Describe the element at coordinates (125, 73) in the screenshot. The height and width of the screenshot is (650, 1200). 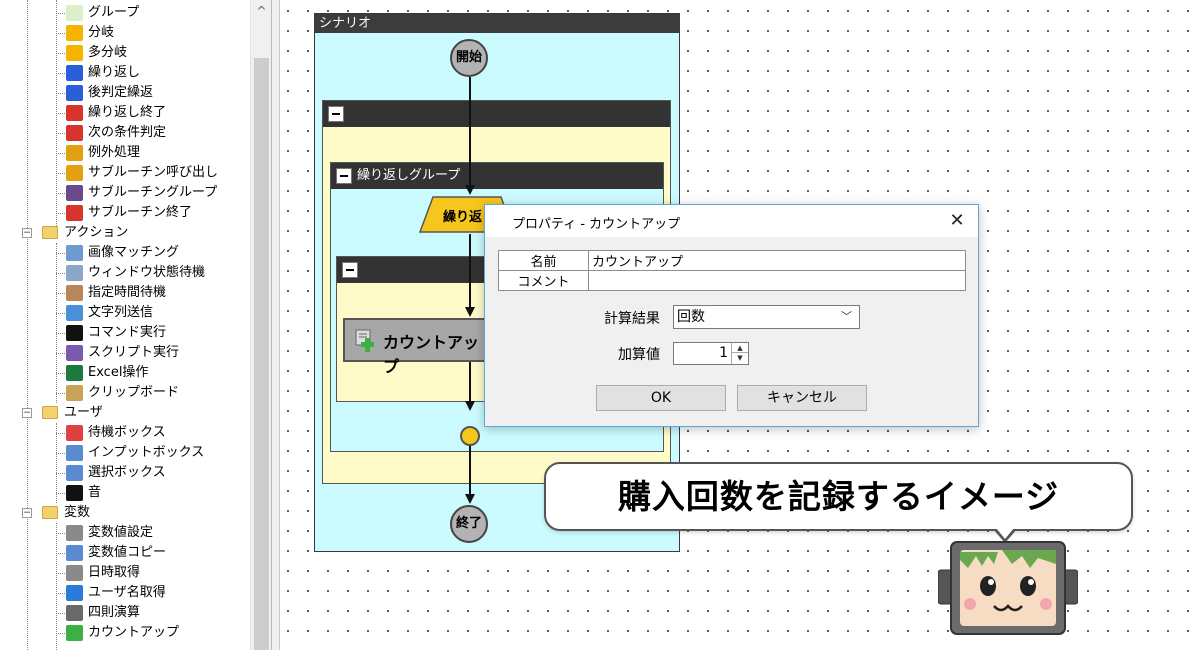
I see `tree-item: 繰り返し` at that location.